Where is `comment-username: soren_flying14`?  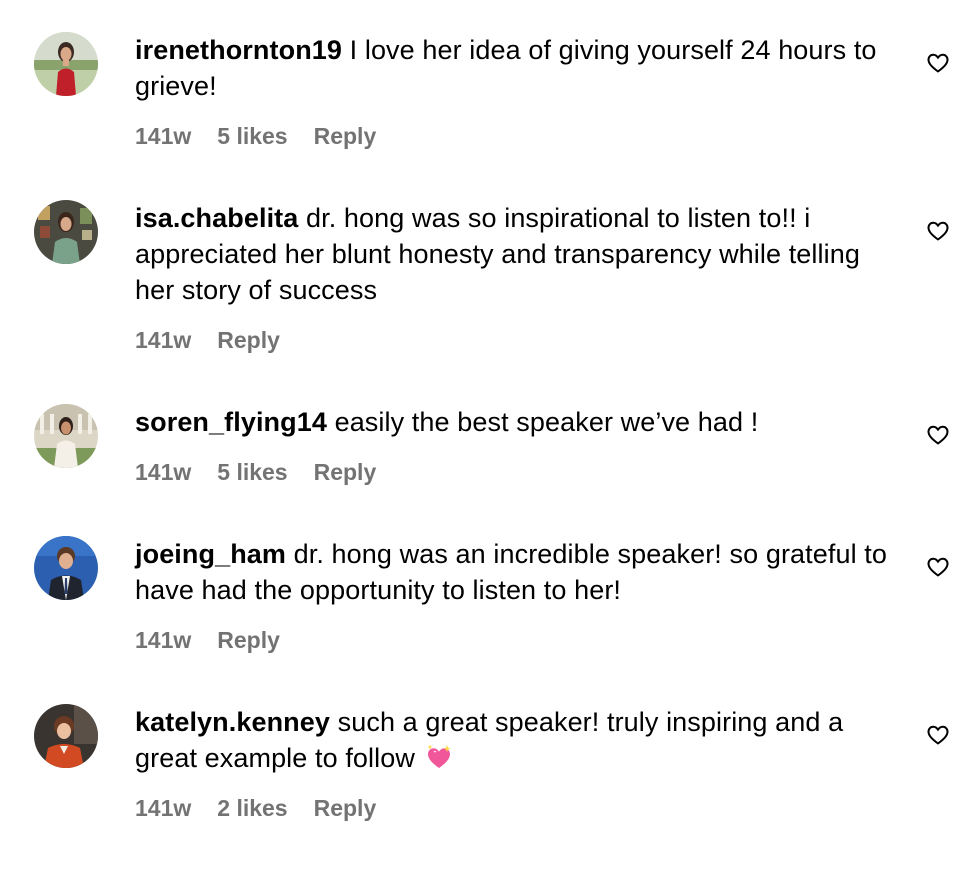
comment-username: soren_flying14 is located at coordinates (231, 422).